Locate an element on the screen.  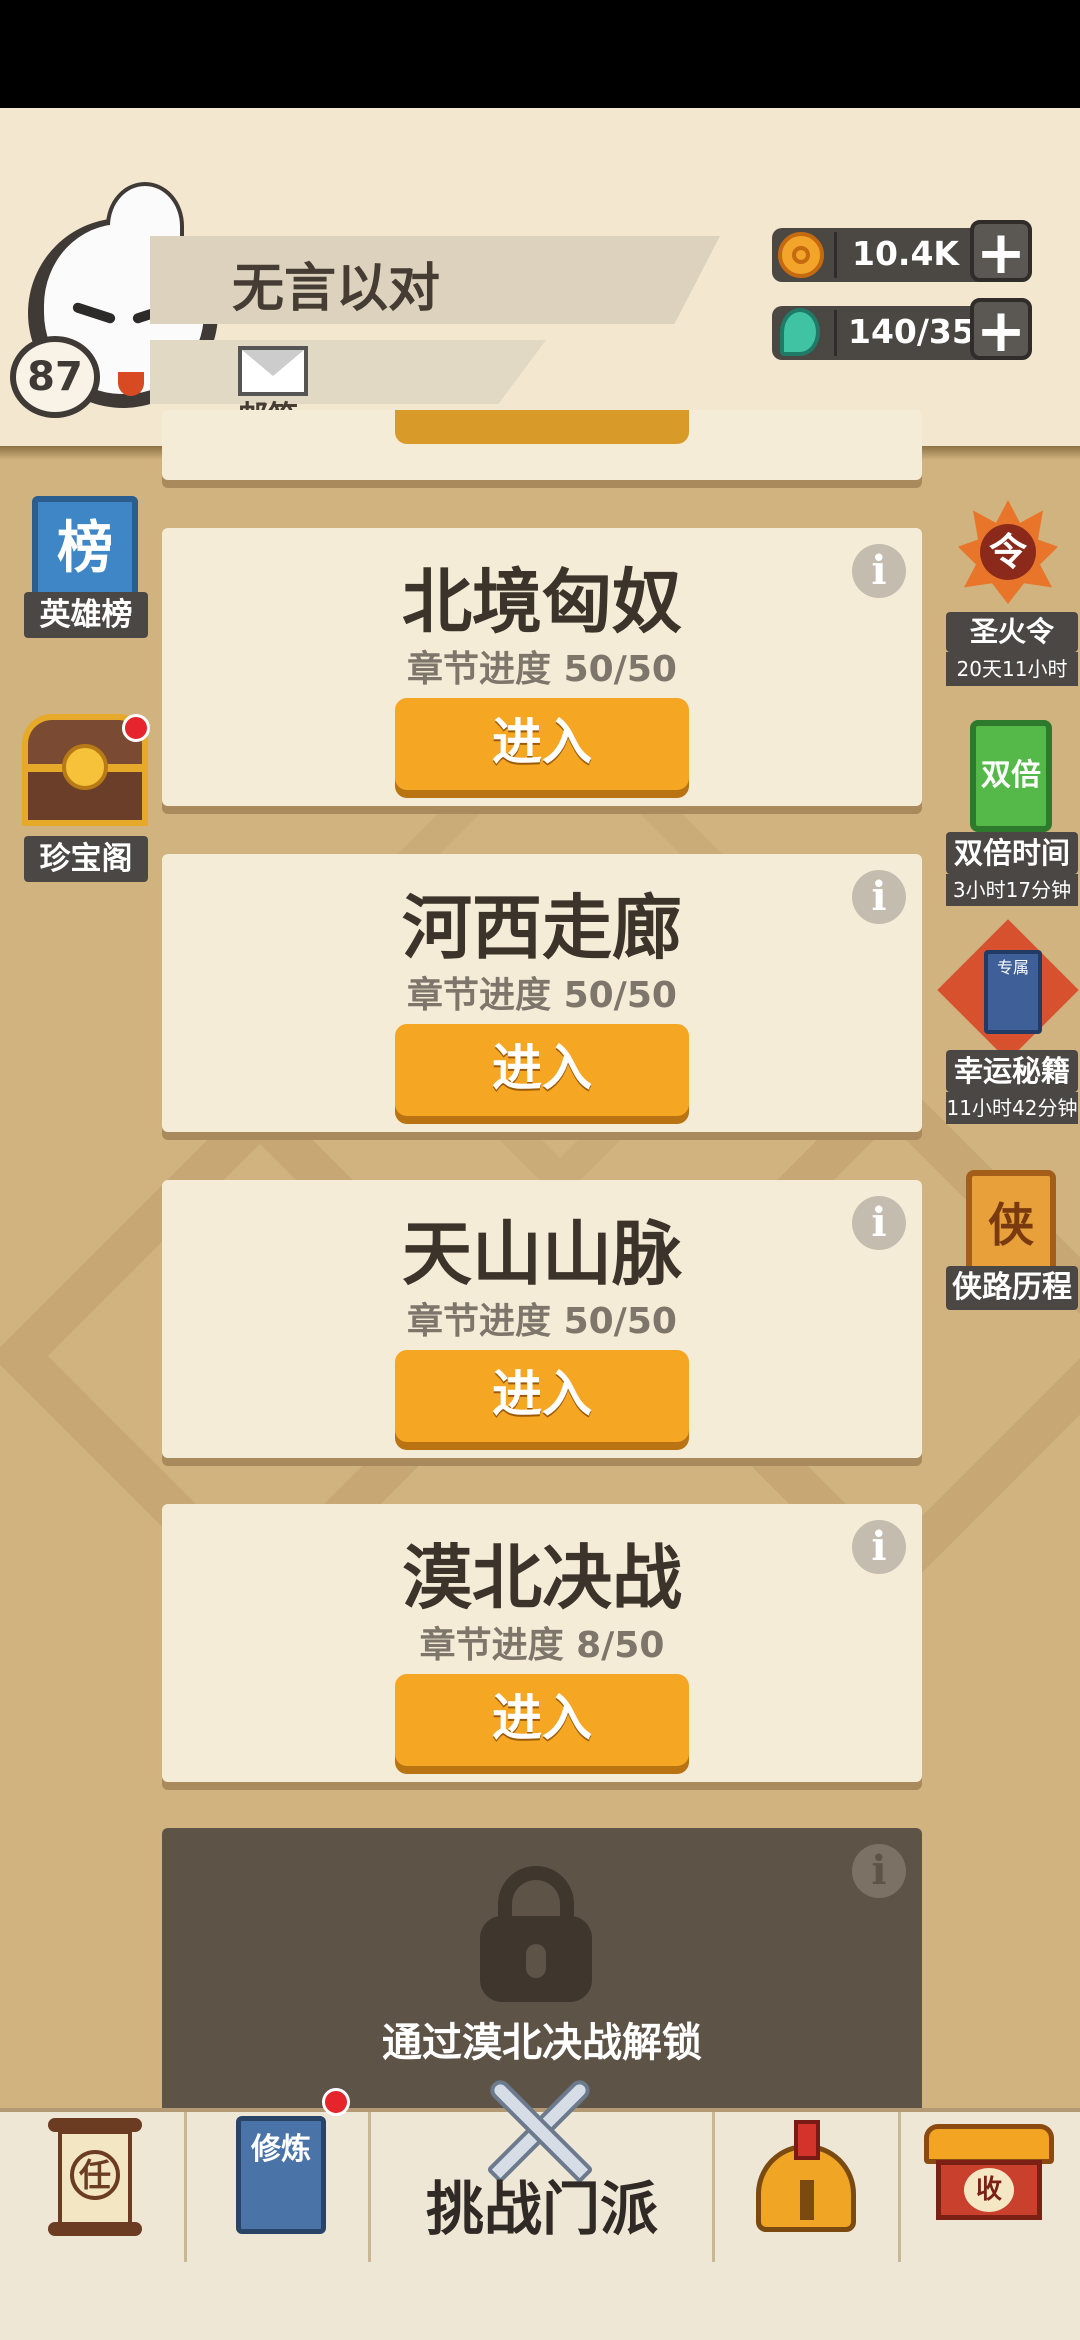
flame-token-label: 圣火令 is located at coordinates (1012, 632).